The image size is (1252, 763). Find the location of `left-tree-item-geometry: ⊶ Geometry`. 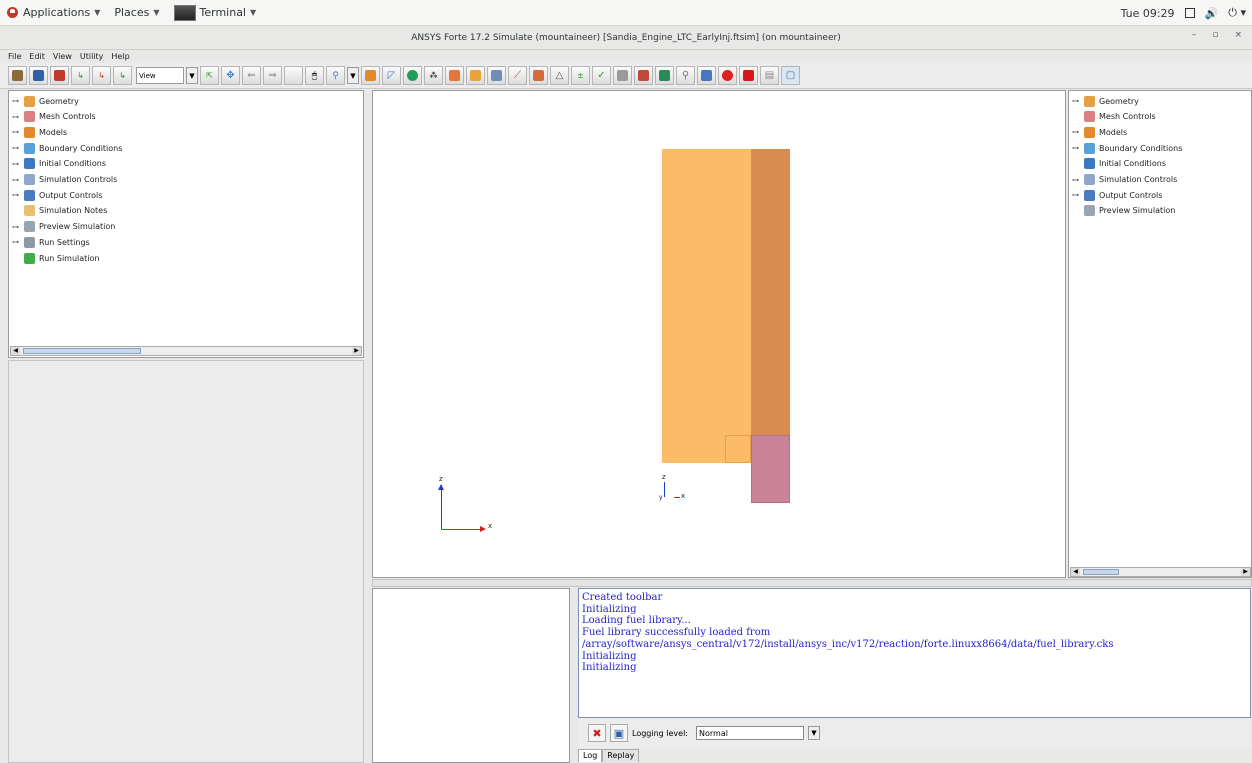

left-tree-item-geometry: ⊶ Geometry is located at coordinates (45, 101).